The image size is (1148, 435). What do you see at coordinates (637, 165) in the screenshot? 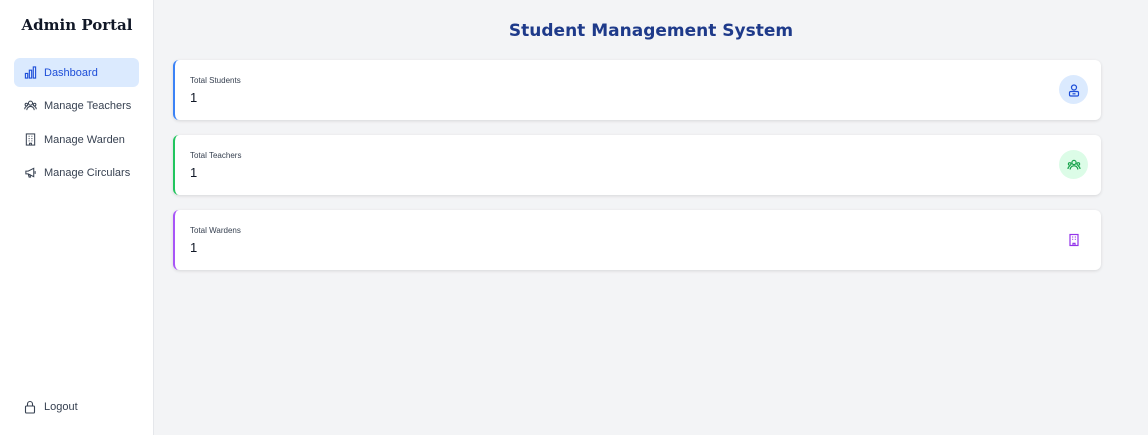
I see `stat-card-total-teachers: Total Teachers 1` at bounding box center [637, 165].